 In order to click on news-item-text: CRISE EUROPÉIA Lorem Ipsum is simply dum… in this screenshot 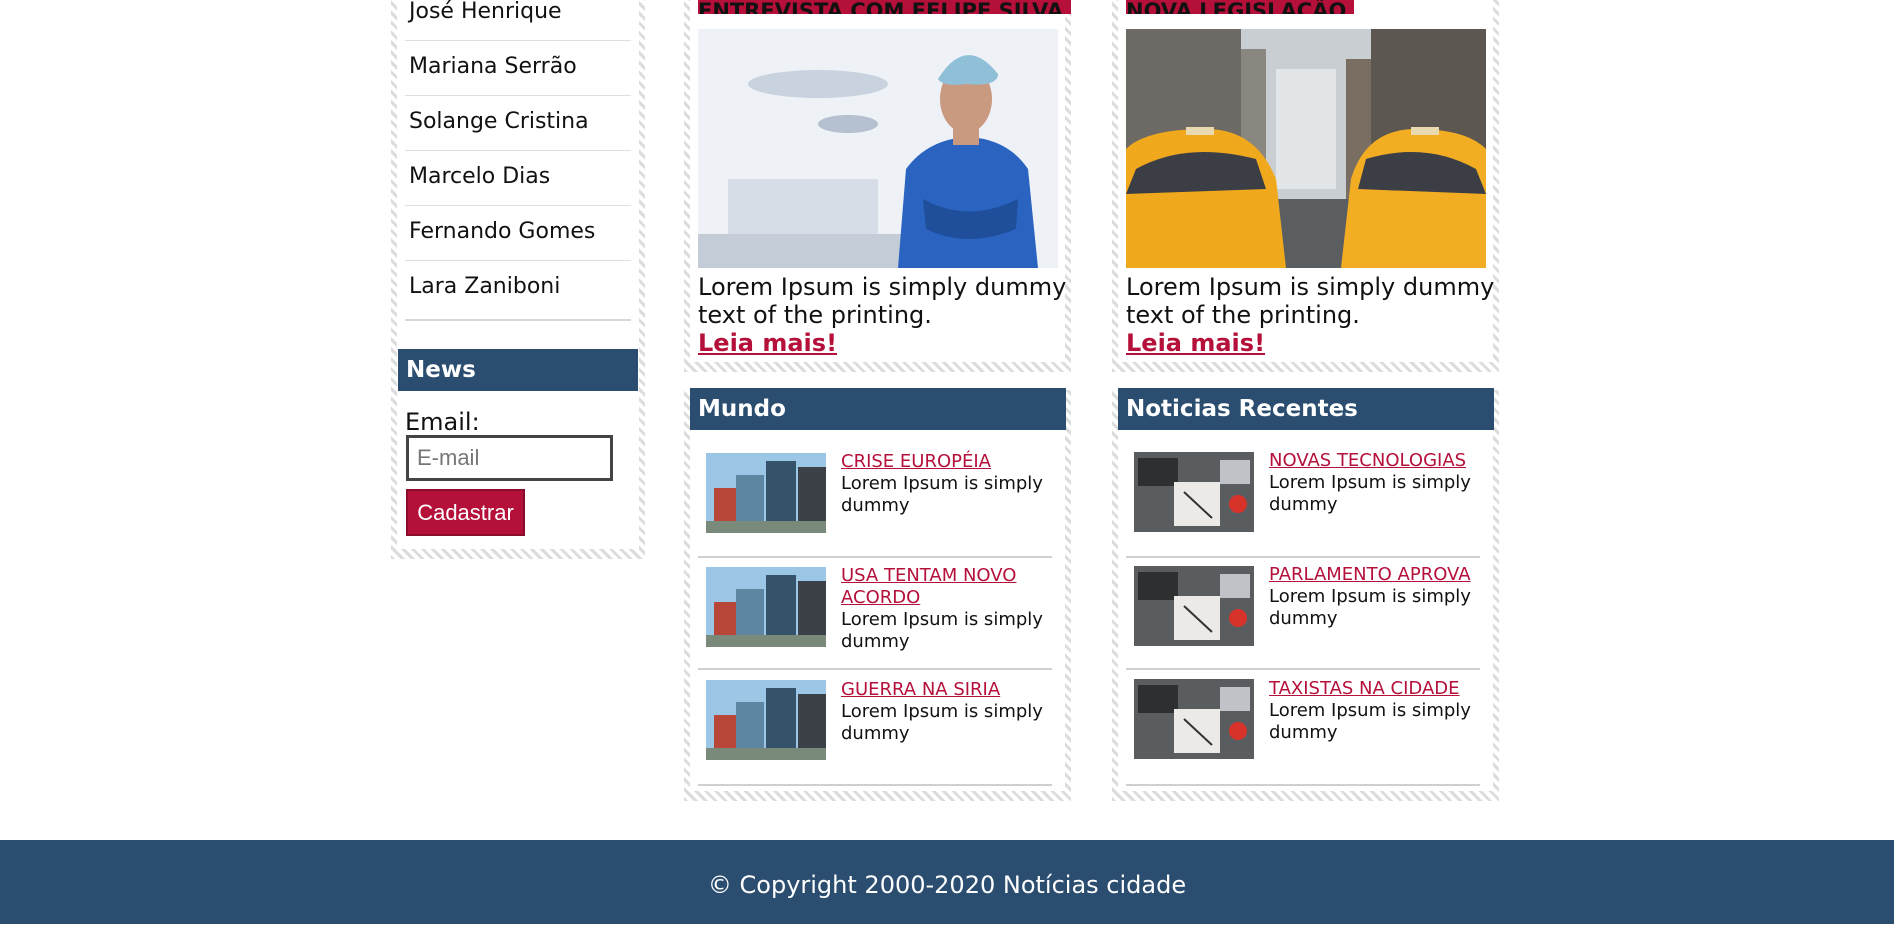, I will do `click(943, 484)`.